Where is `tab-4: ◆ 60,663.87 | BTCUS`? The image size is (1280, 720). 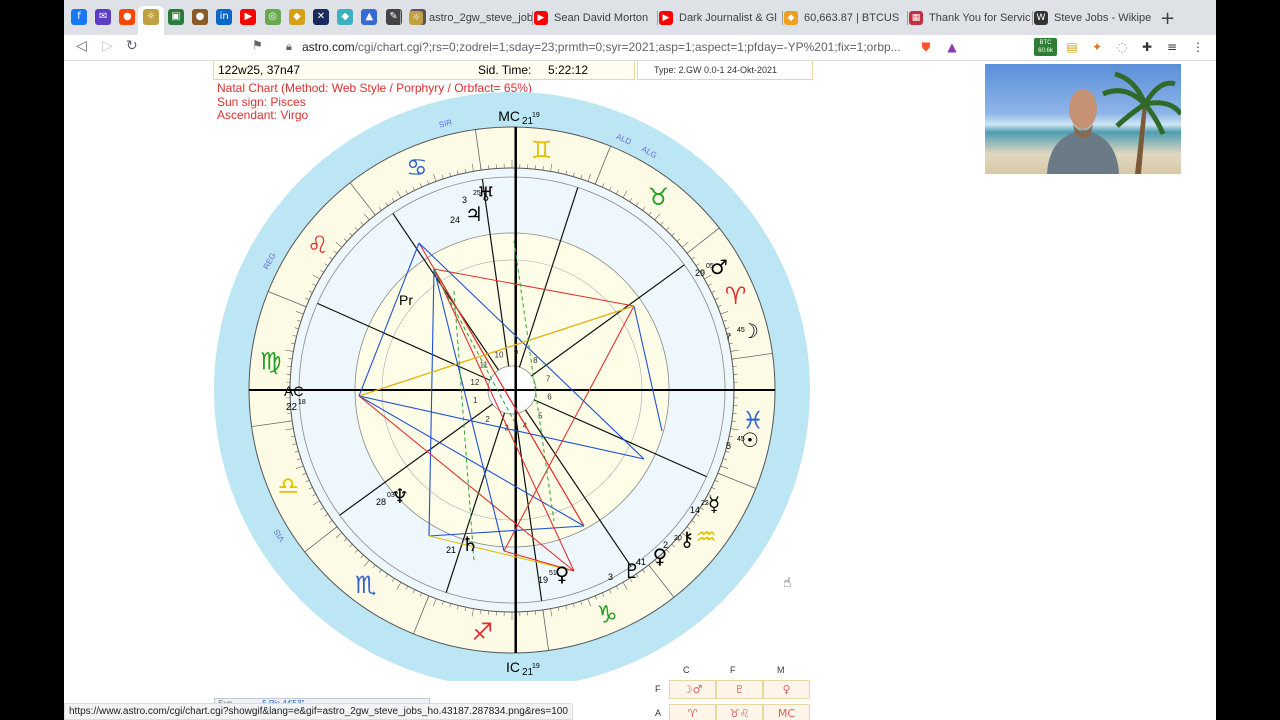 tab-4: ◆ 60,663.87 | BTCUS is located at coordinates (844, 18).